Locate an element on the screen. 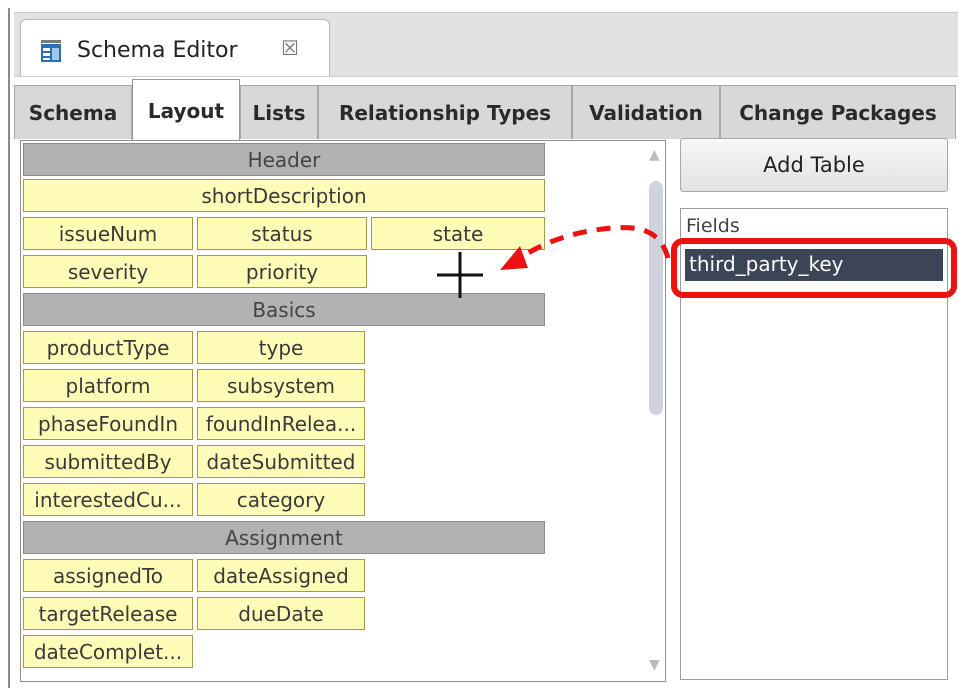 This screenshot has height=690, width=962. layout-vertical-scrollbar: ▲ ▼ is located at coordinates (656, 412).